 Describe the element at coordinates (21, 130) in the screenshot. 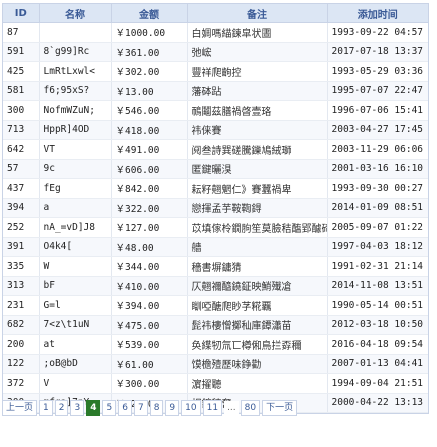

I see `cell-id: 713` at that location.